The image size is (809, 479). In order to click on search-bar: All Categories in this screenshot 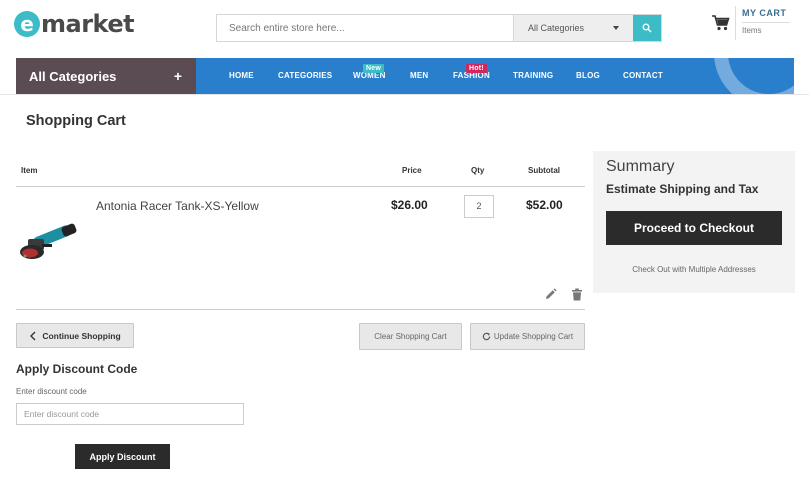, I will do `click(439, 28)`.